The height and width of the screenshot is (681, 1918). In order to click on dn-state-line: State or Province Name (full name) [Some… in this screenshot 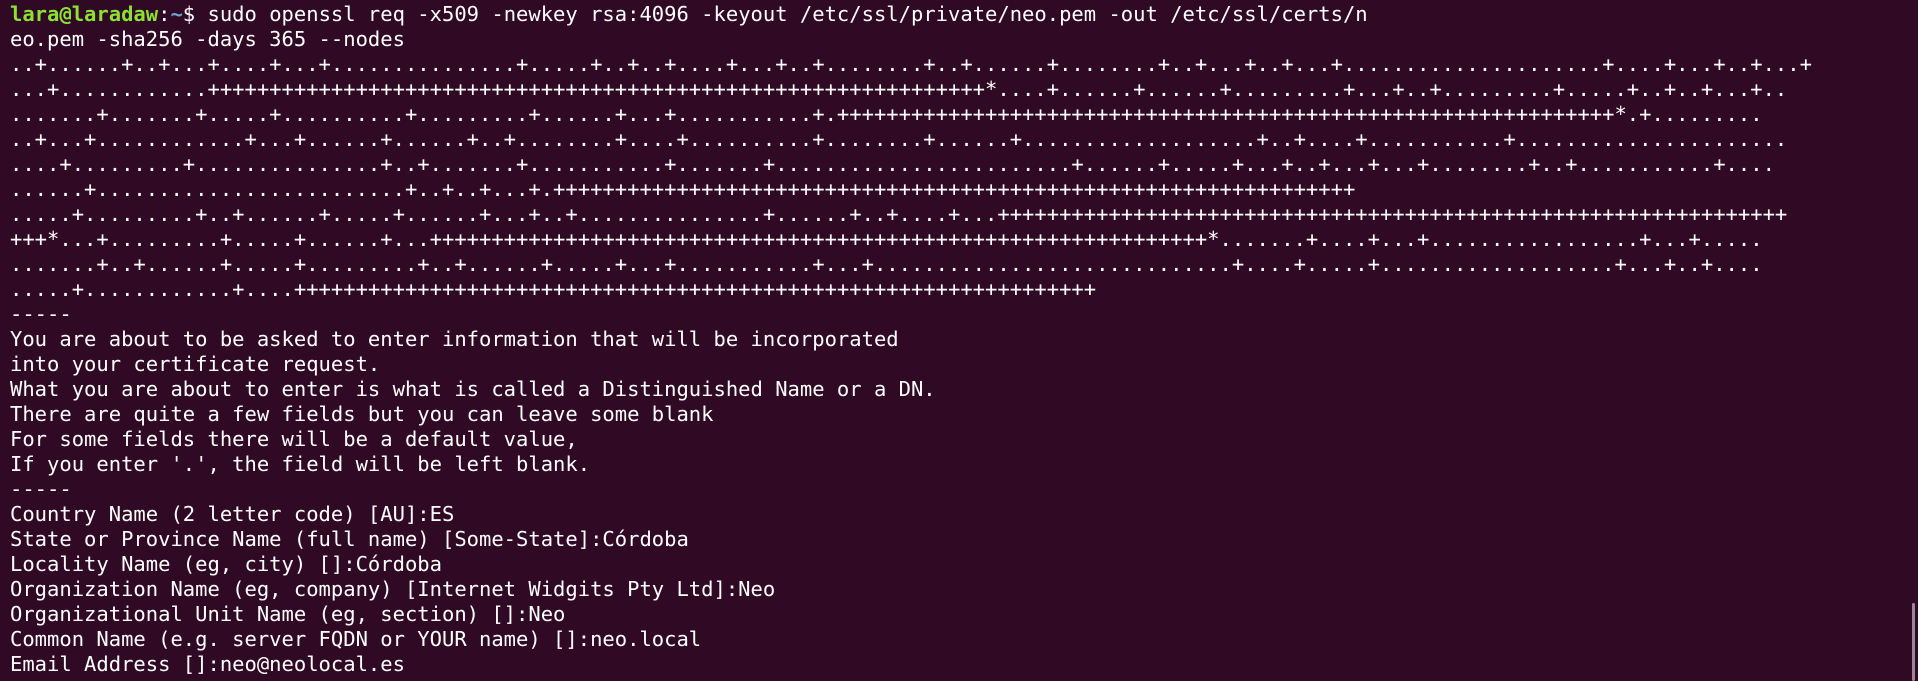, I will do `click(349, 539)`.